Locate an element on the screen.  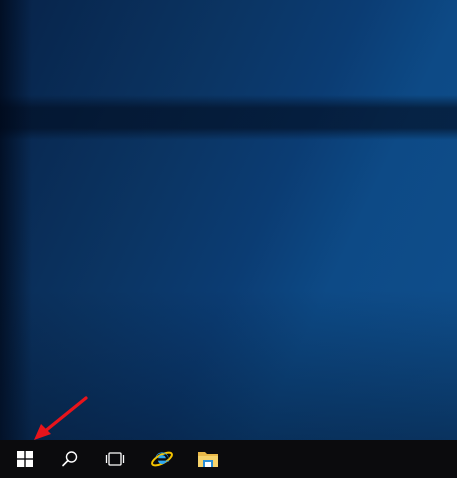
file-explorer-button is located at coordinates (208, 459).